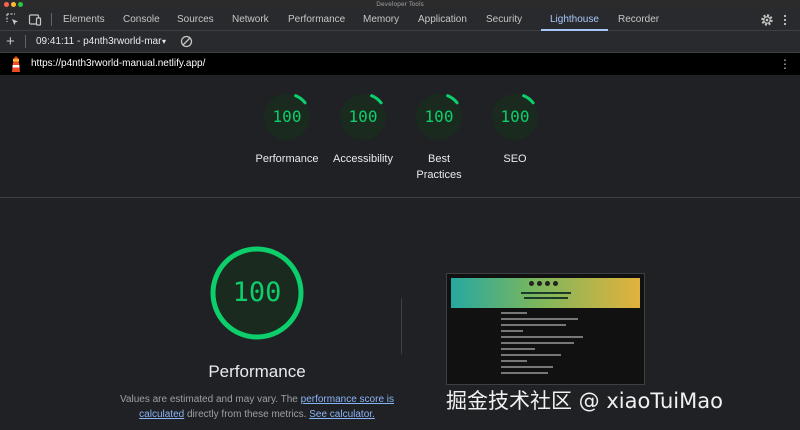 Image resolution: width=800 pixels, height=430 pixels. What do you see at coordinates (84, 19) in the screenshot?
I see `tab-elements: Elements` at bounding box center [84, 19].